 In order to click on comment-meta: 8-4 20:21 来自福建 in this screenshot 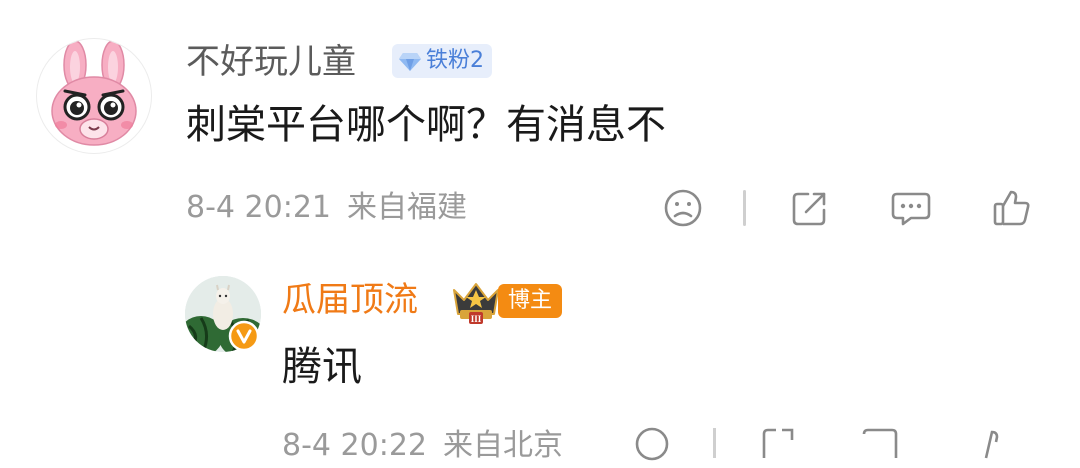, I will do `click(326, 208)`.